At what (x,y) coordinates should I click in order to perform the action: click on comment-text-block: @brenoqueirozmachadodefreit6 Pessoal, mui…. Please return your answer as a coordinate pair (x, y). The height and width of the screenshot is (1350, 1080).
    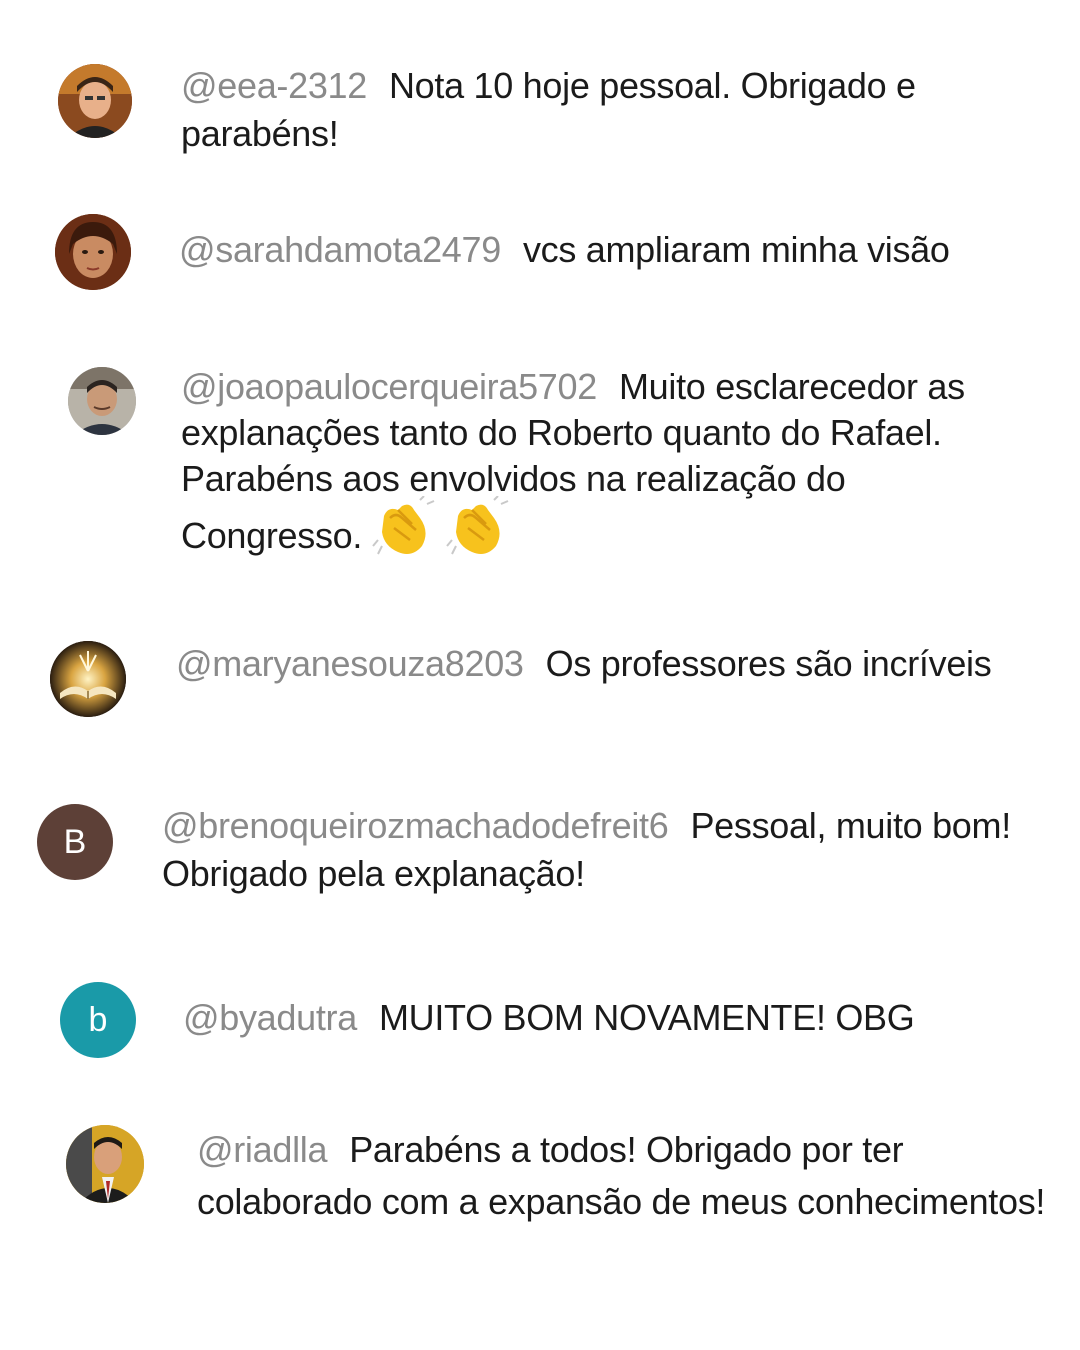
    Looking at the image, I should click on (602, 850).